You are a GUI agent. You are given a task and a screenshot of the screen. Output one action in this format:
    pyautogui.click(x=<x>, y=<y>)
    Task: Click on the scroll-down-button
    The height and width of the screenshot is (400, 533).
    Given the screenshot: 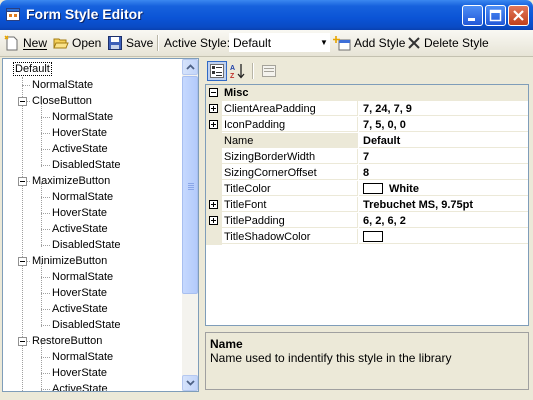 What is the action you would take?
    pyautogui.click(x=190, y=383)
    